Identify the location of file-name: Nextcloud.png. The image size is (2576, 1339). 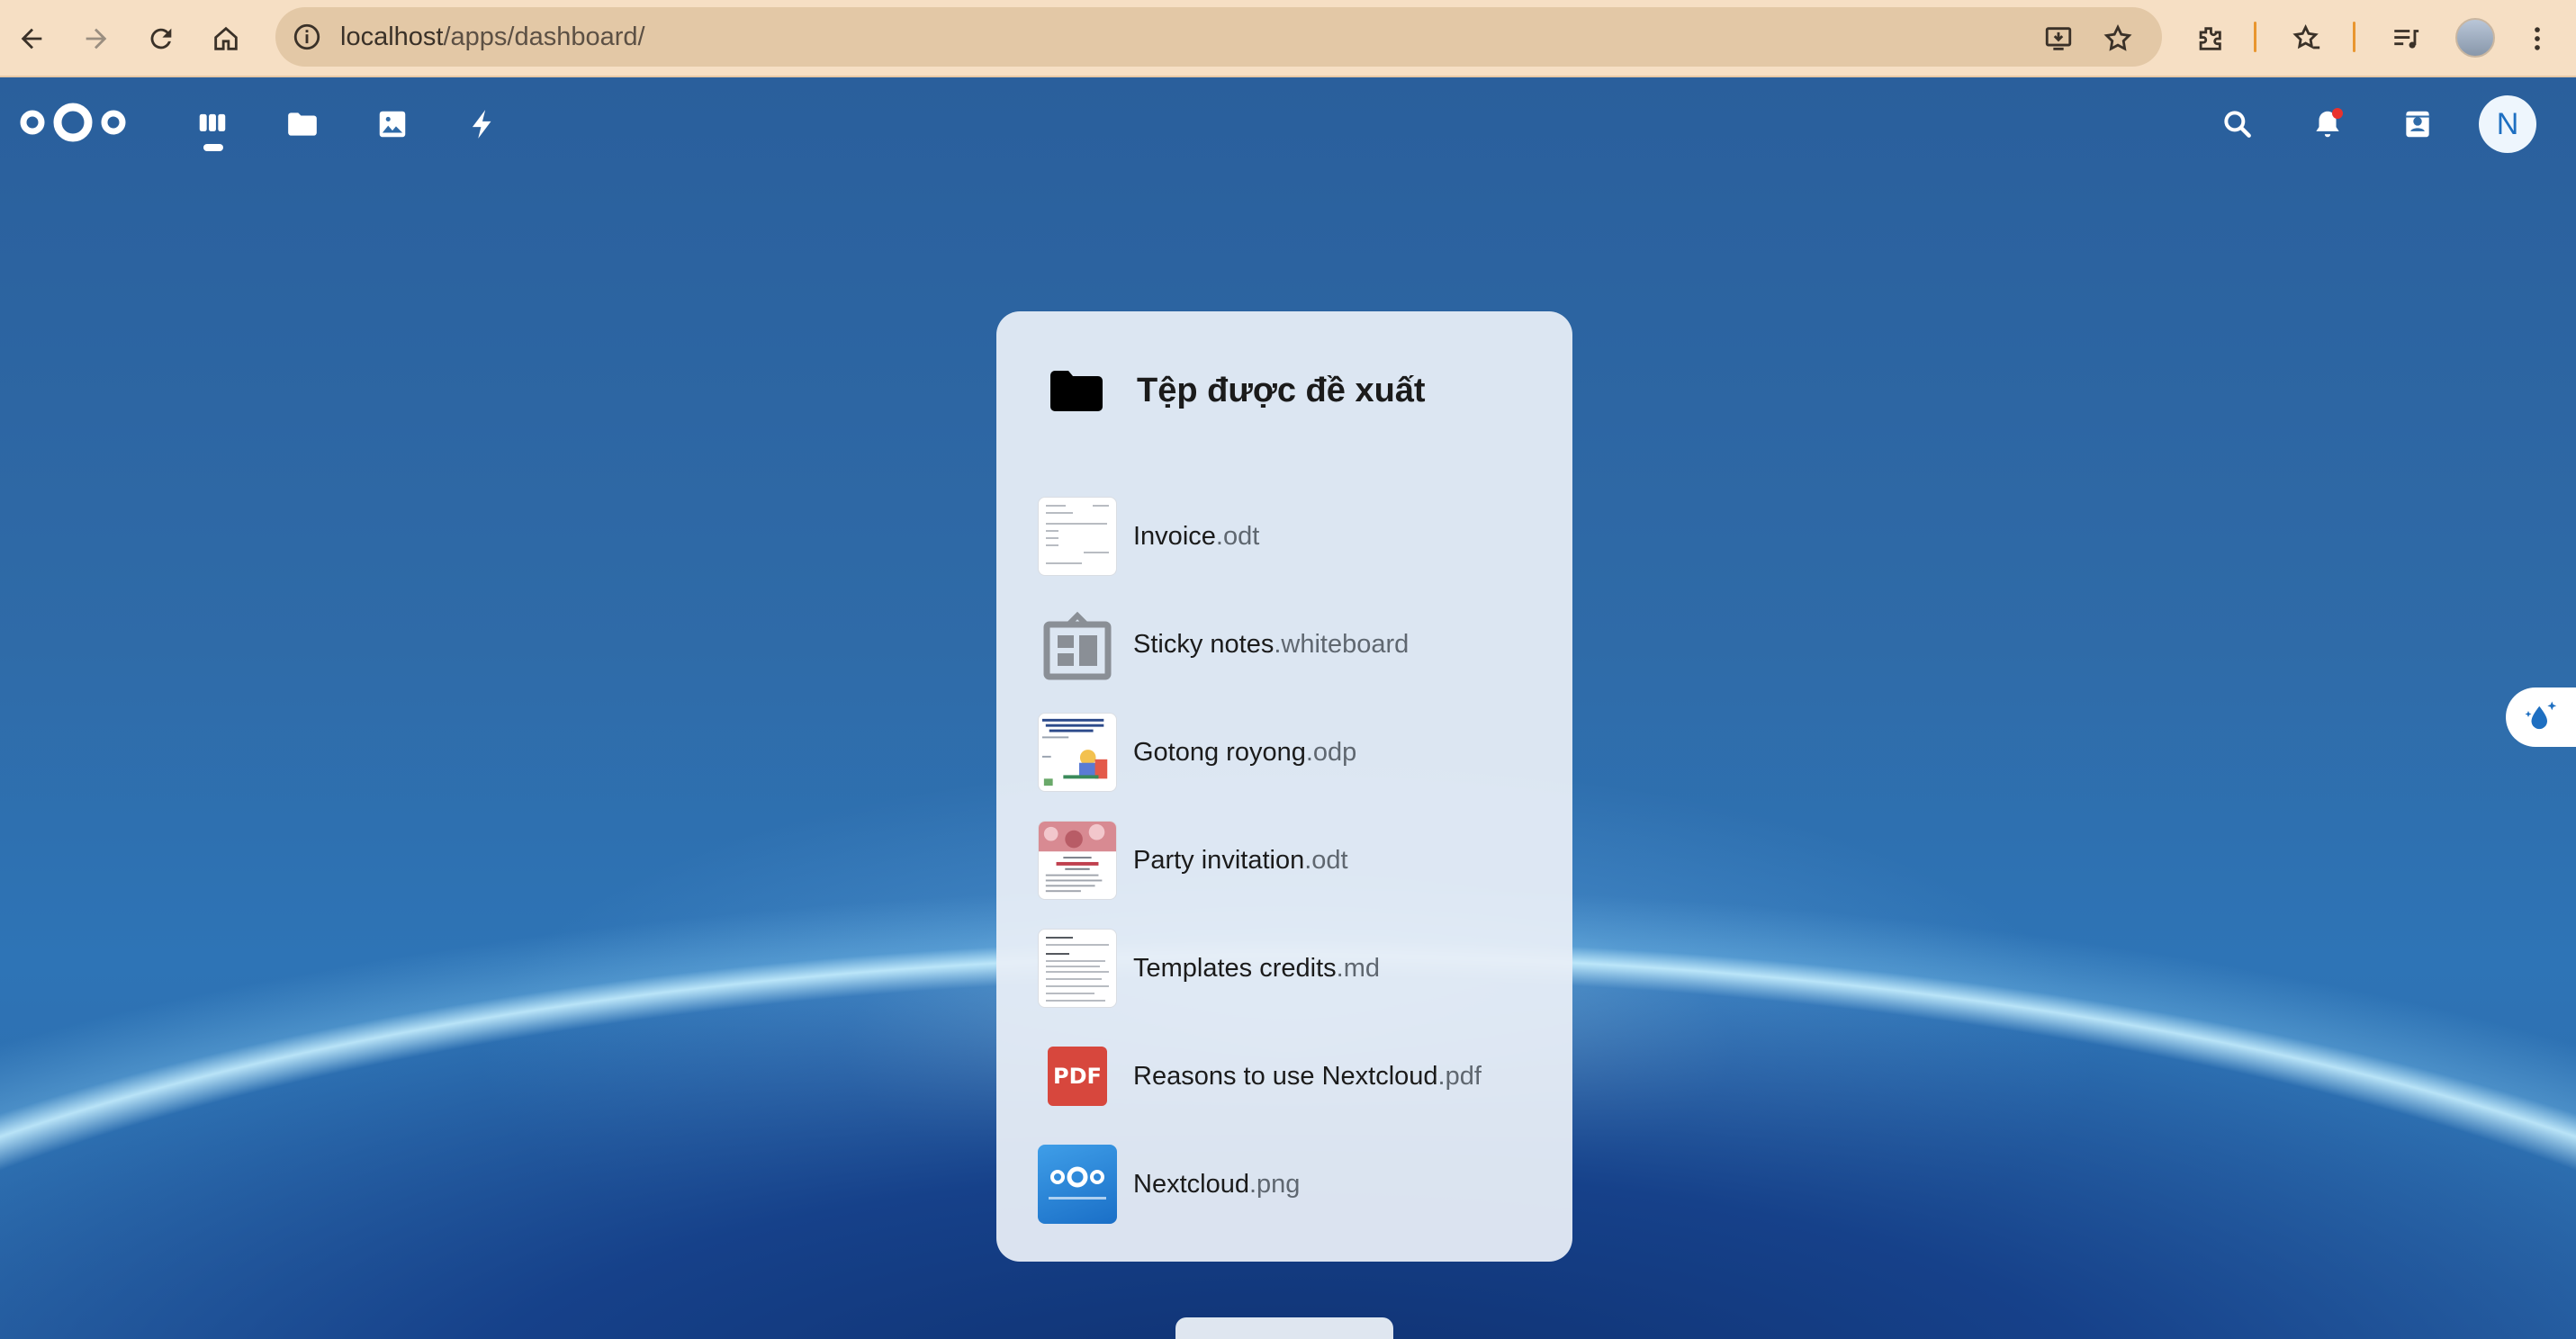
(1216, 1185).